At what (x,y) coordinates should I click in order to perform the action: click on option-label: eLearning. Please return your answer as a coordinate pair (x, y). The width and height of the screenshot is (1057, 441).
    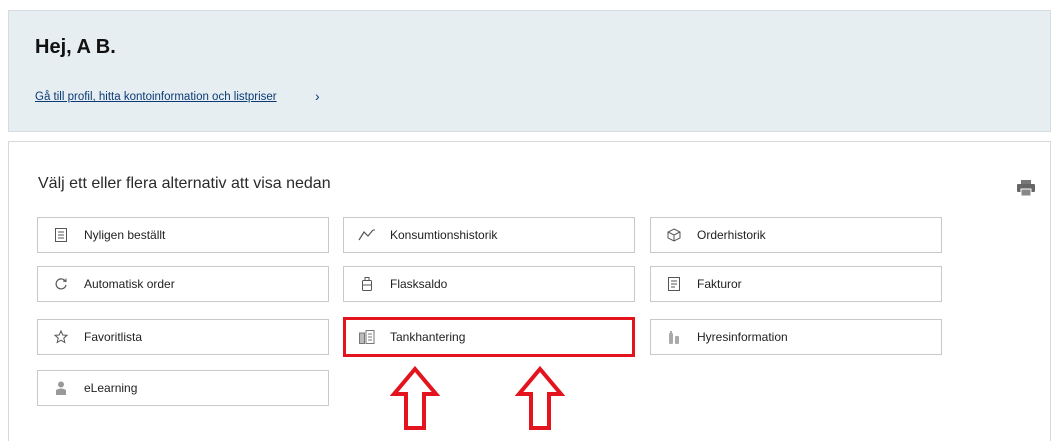
    Looking at the image, I should click on (111, 388).